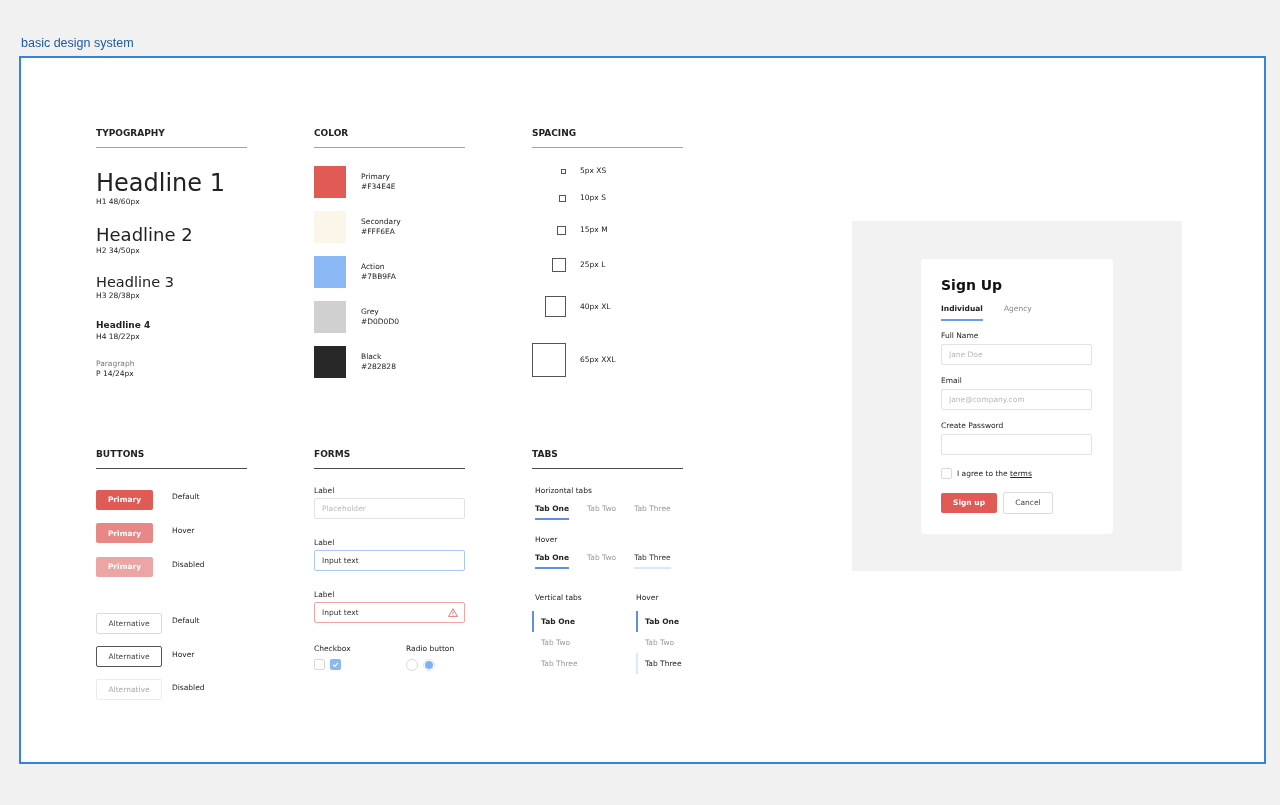 This screenshot has height=805, width=1280. Describe the element at coordinates (972, 285) in the screenshot. I see `form-title: Sign Up` at that location.